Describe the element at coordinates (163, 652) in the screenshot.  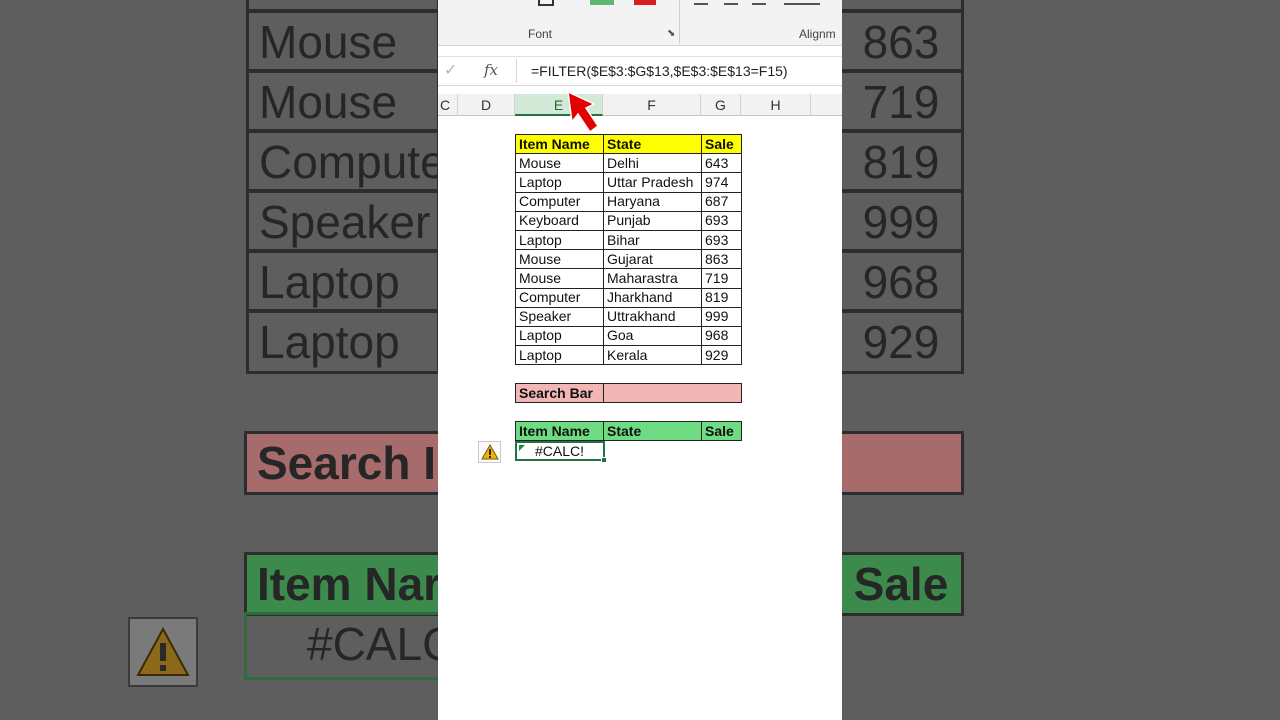
I see `bg-warning-icon` at that location.